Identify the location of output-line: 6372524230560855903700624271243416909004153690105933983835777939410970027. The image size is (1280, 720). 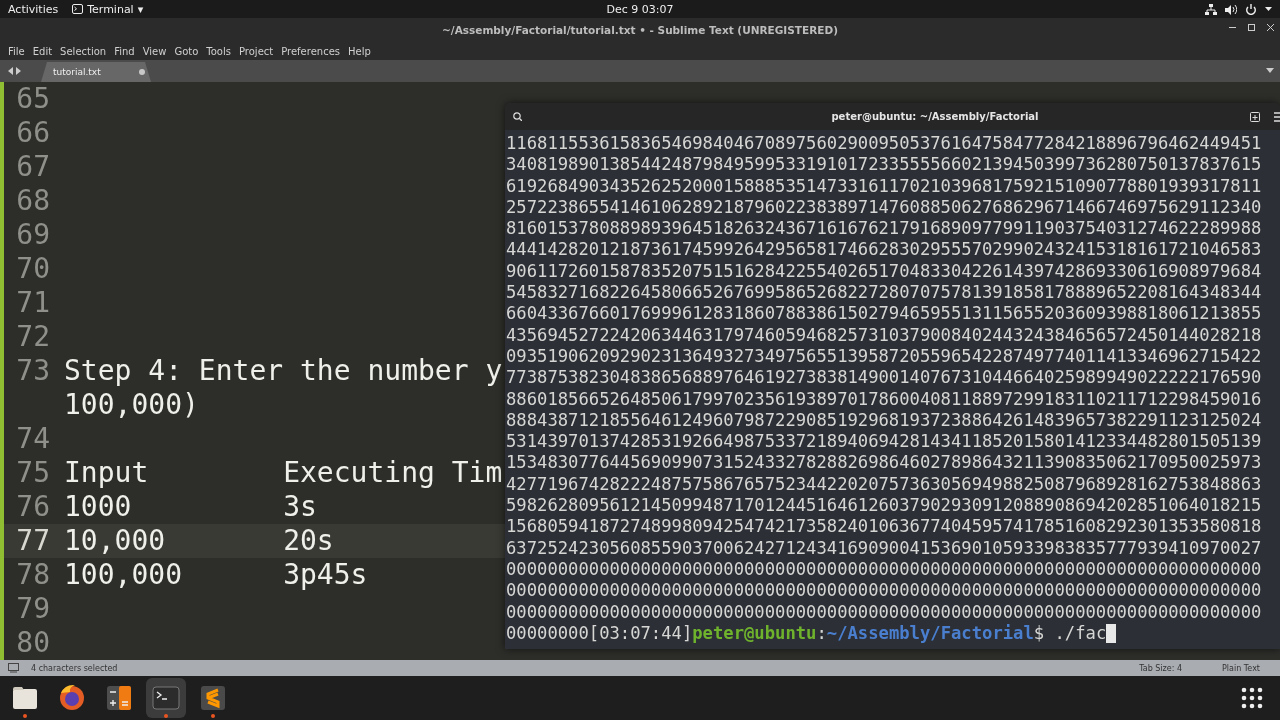
(884, 548).